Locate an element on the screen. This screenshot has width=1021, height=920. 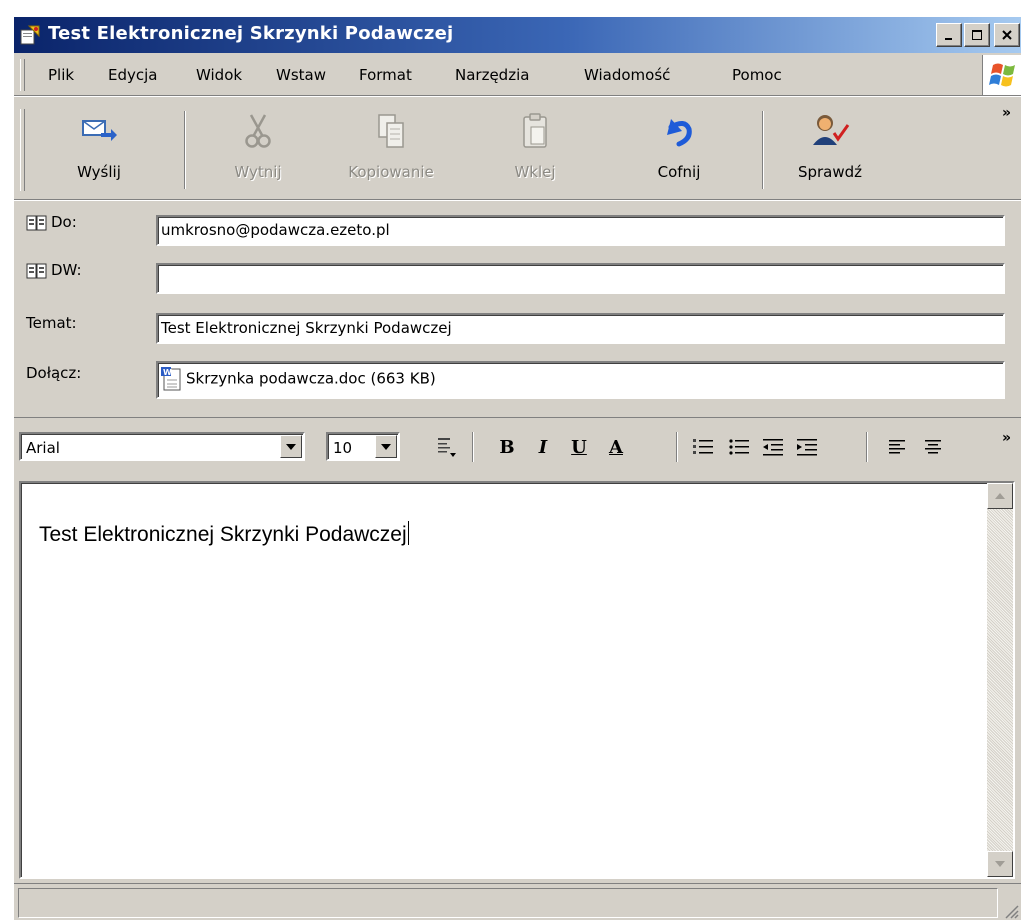
check-names-label: Sprawdź is located at coordinates (830, 172).